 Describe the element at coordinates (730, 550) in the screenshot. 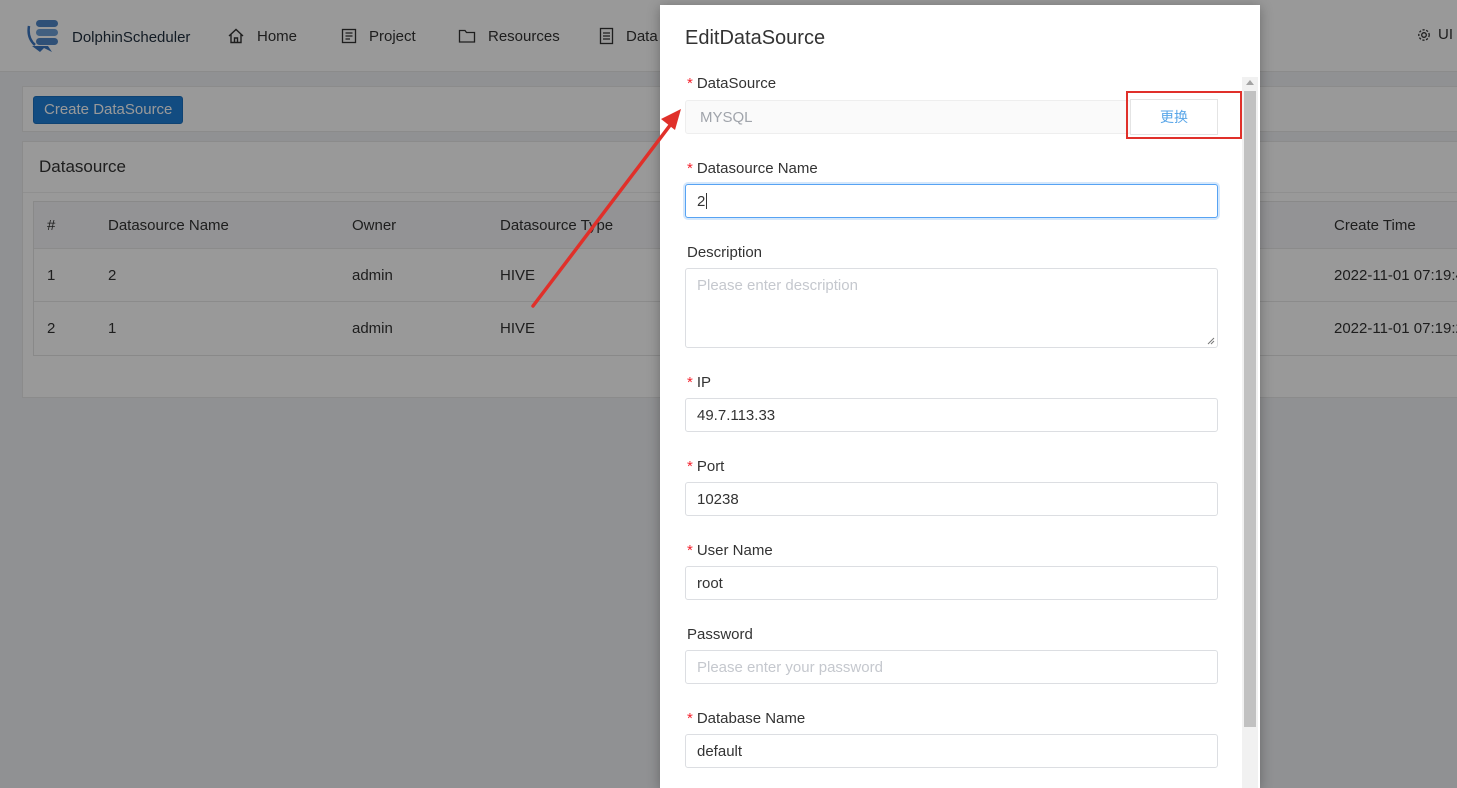

I see `user-name-label: * User Name` at that location.